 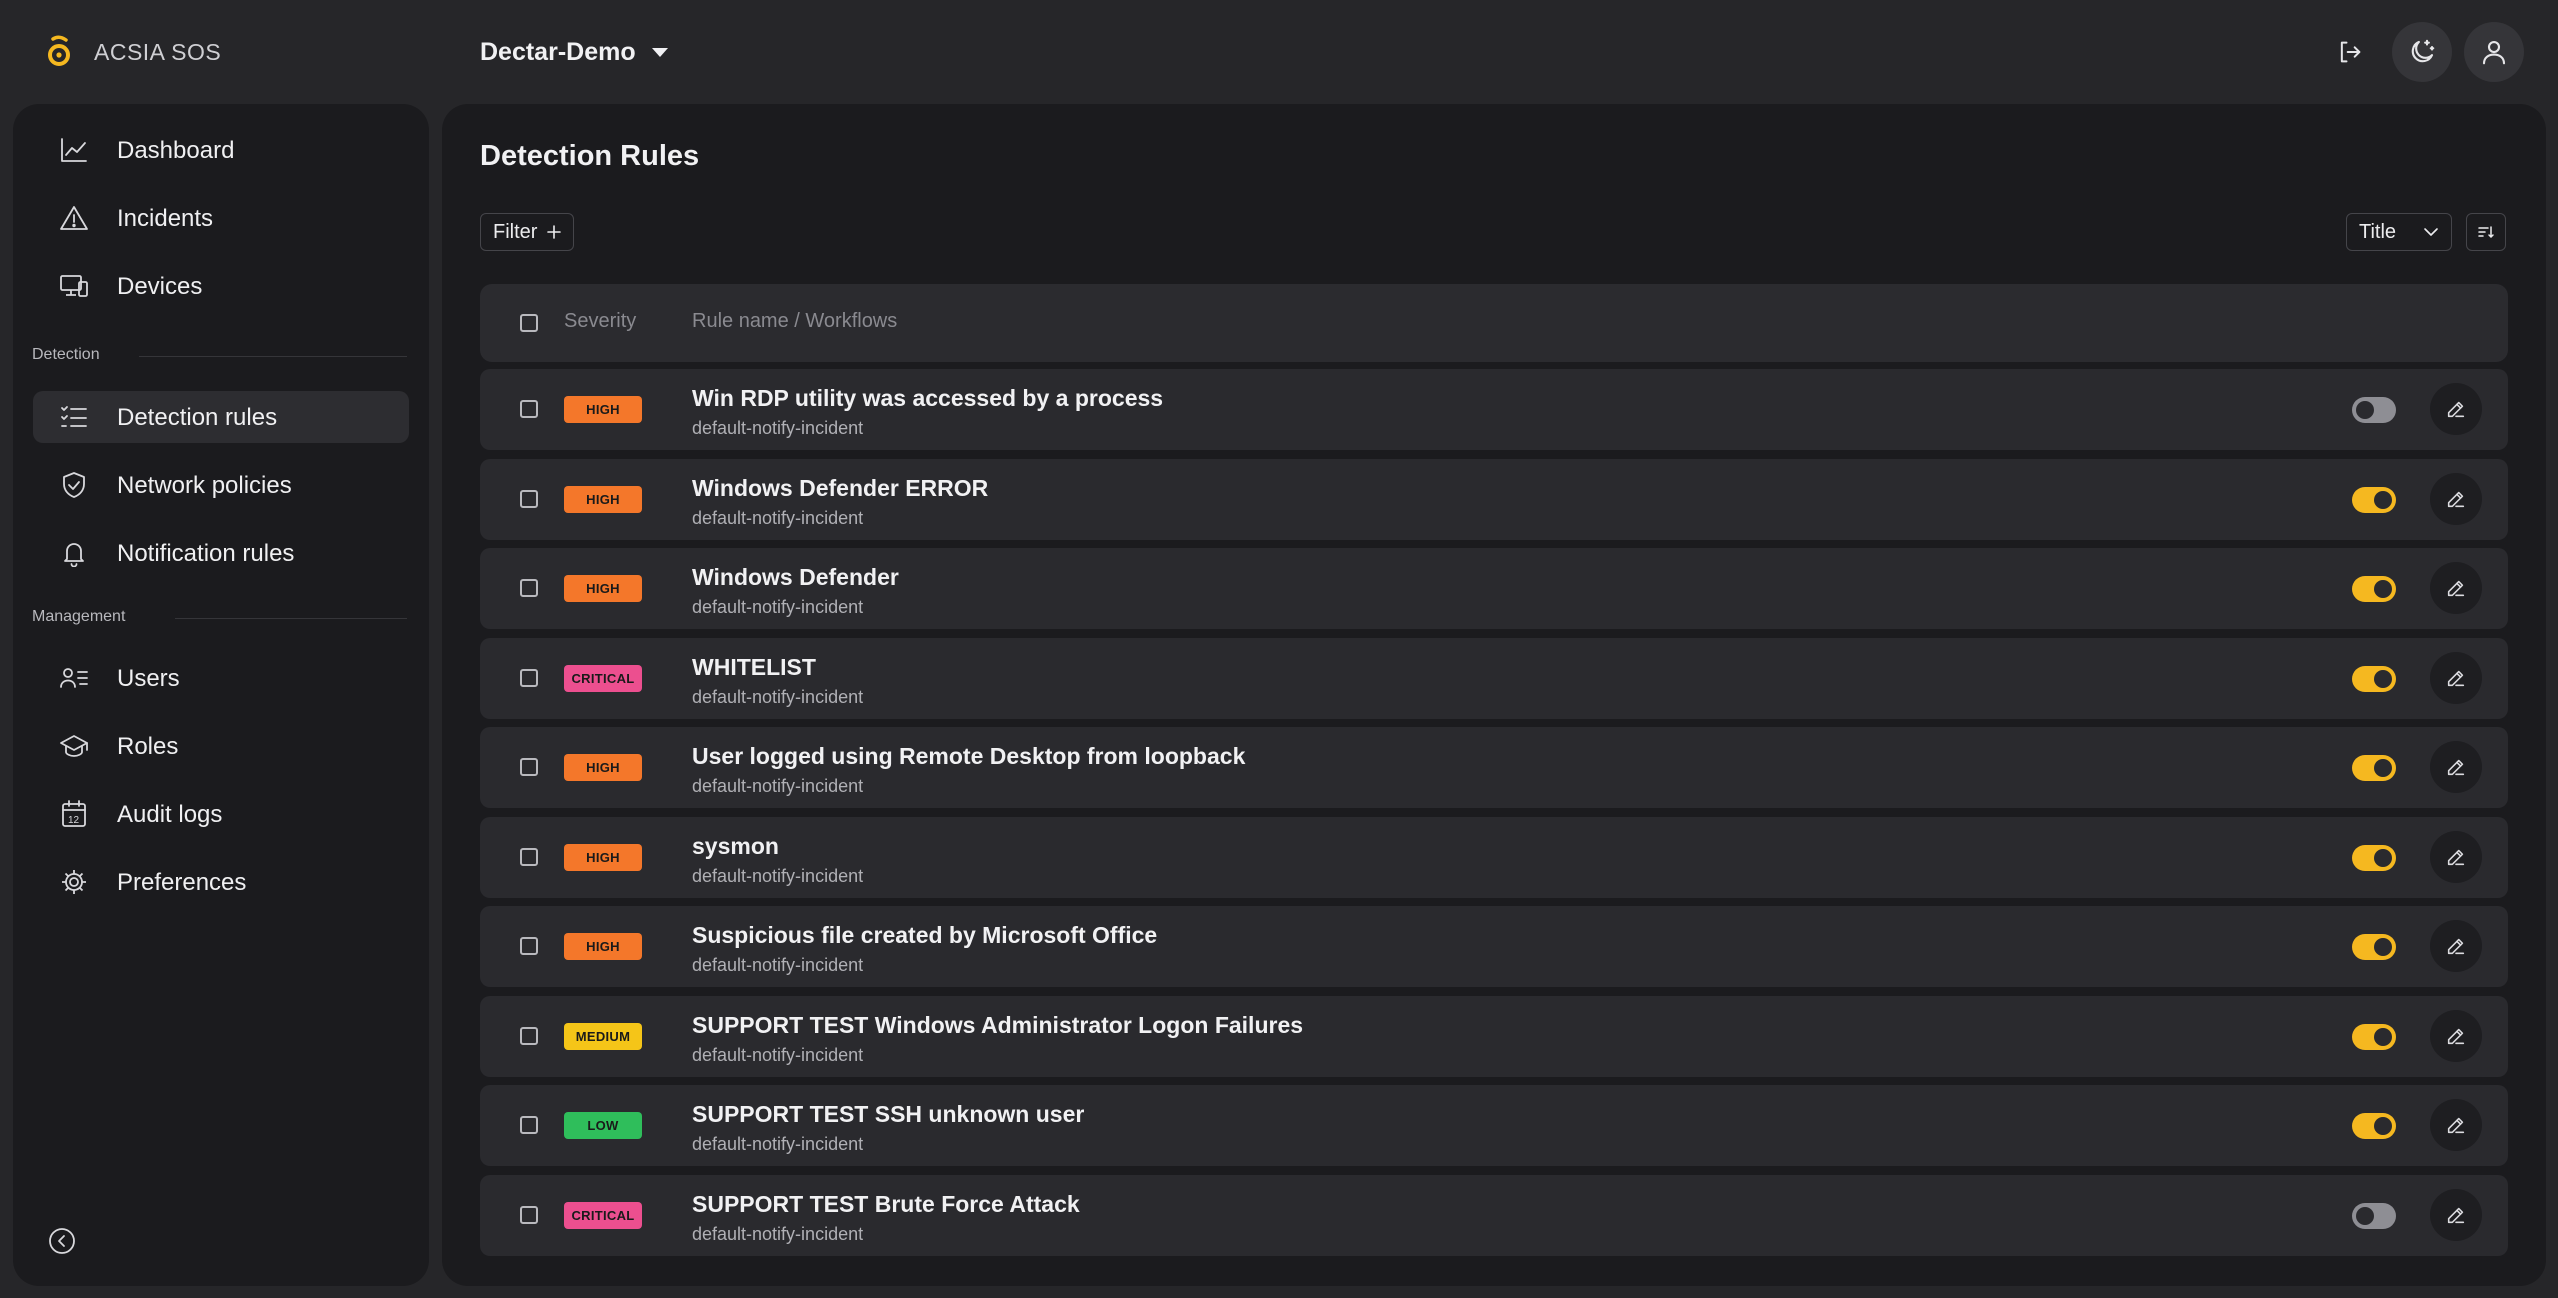 I want to click on brand: ACSIA SOS, so click(x=132, y=52).